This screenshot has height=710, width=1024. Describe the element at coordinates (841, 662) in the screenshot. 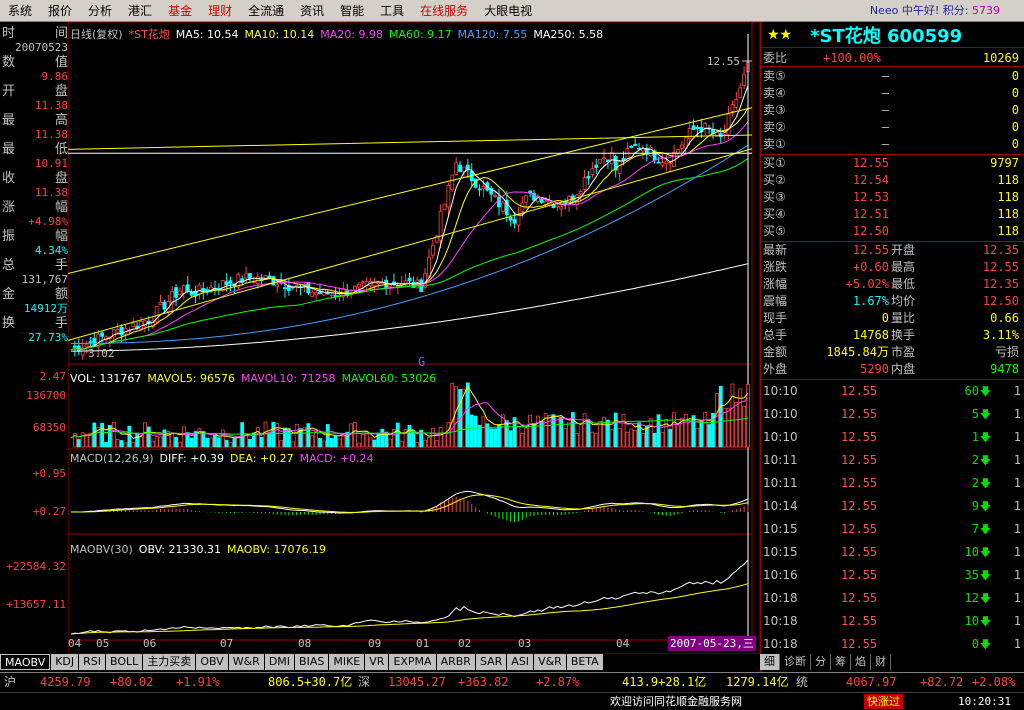

I see `quote-tab: 筹` at that location.